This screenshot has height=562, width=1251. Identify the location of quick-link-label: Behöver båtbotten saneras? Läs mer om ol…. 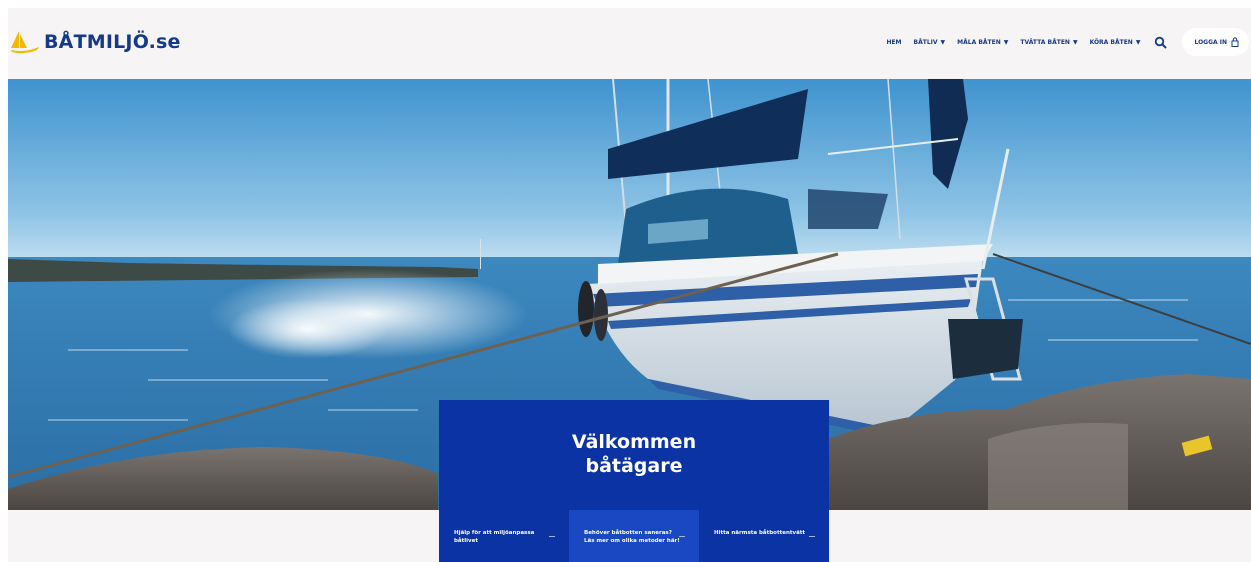
(632, 537).